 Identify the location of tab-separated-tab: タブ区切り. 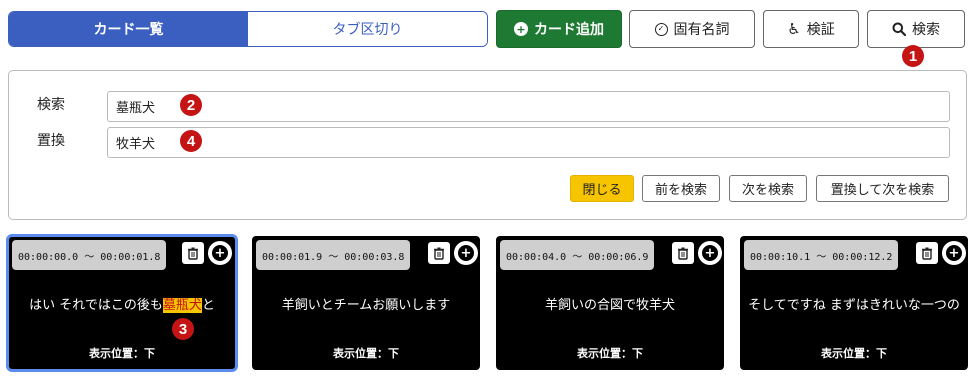
(367, 29).